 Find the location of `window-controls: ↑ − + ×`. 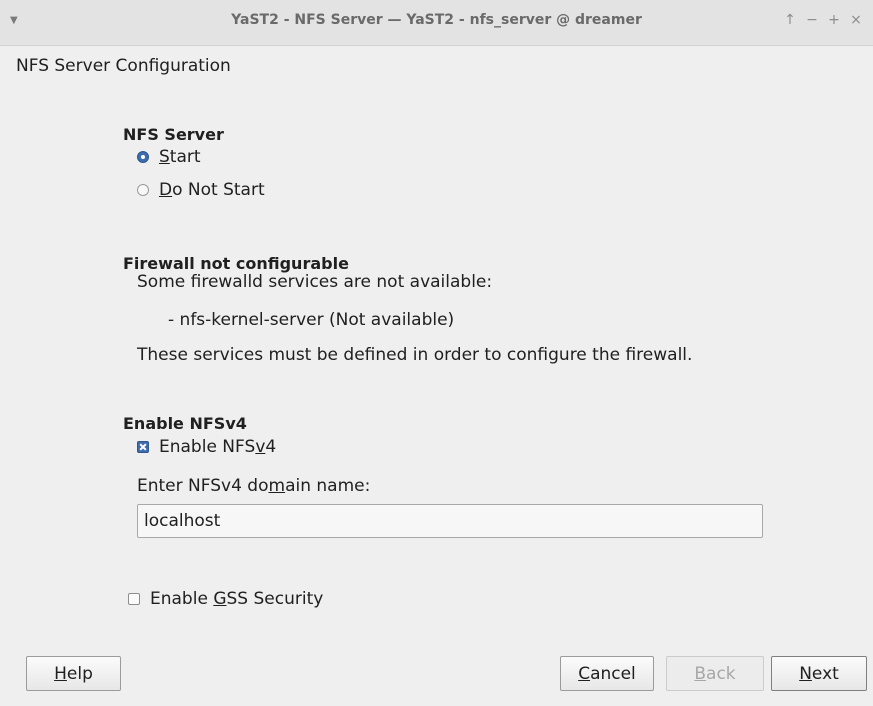

window-controls: ↑ − + × is located at coordinates (823, 20).